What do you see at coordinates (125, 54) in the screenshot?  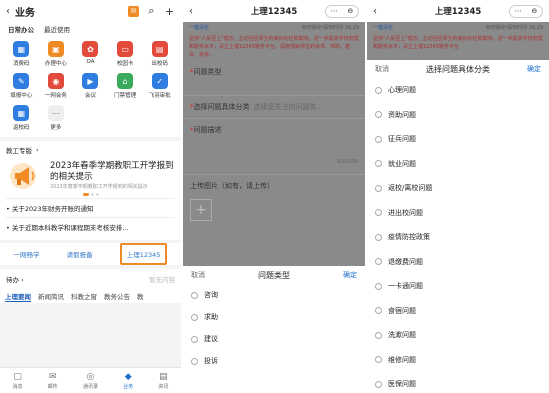 I see `app-item: ▭ 校园卡` at bounding box center [125, 54].